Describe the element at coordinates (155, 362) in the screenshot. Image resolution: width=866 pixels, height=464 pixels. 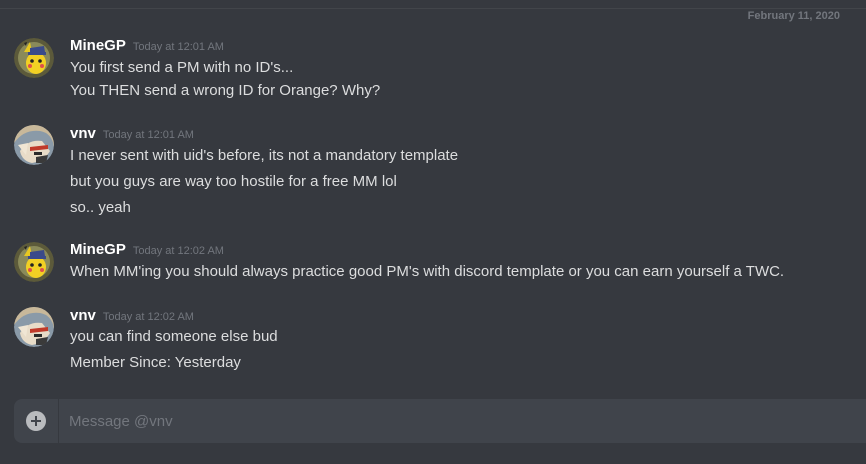
I see `message-text: Member Since: Yesterday` at that location.